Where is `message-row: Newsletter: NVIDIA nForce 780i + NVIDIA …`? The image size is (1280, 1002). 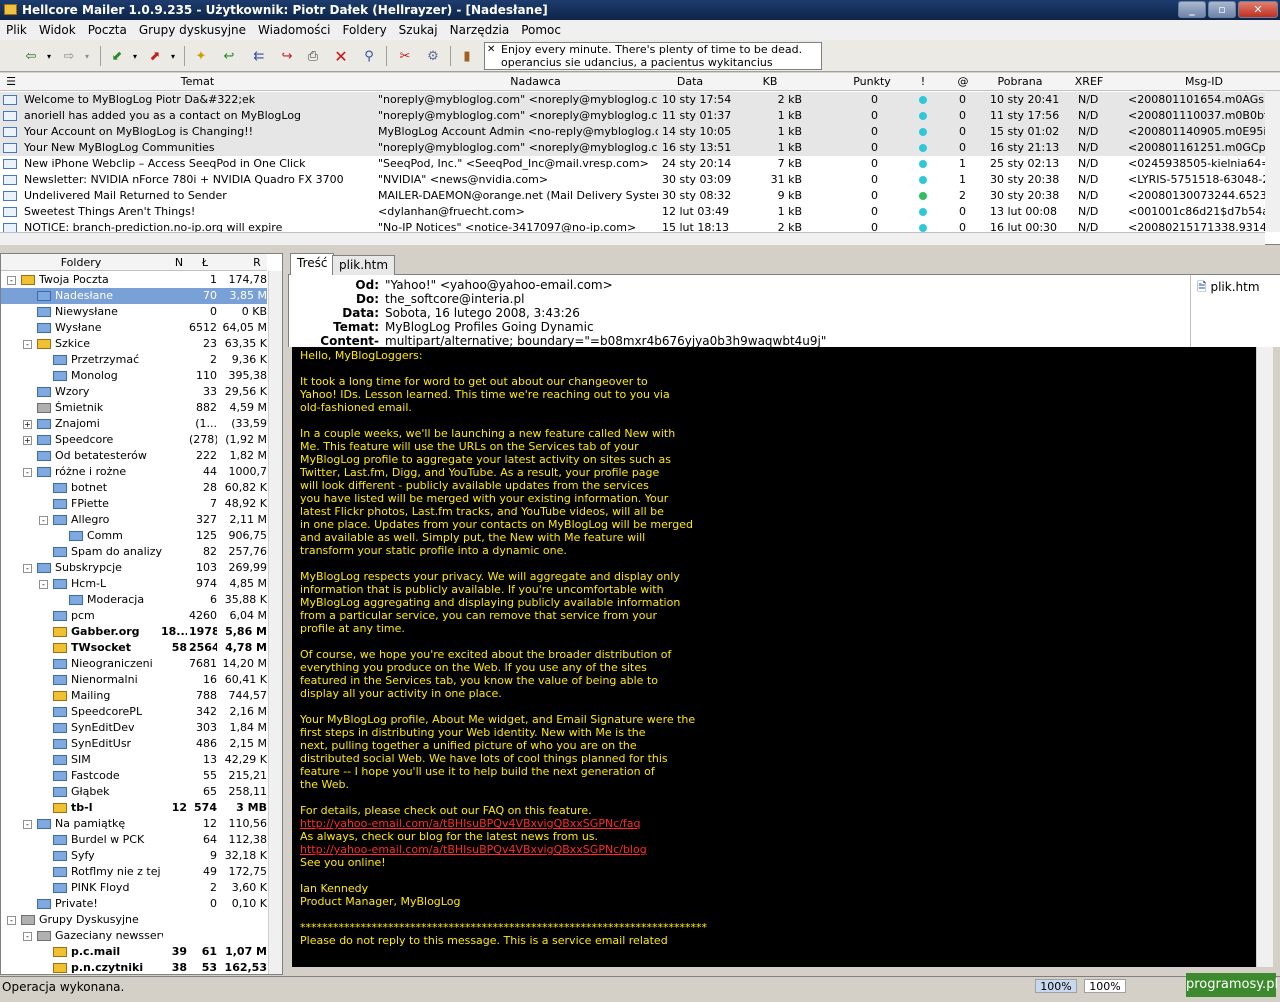
message-row: Newsletter: NVIDIA nForce 780i + NVIDIA … is located at coordinates (634, 180).